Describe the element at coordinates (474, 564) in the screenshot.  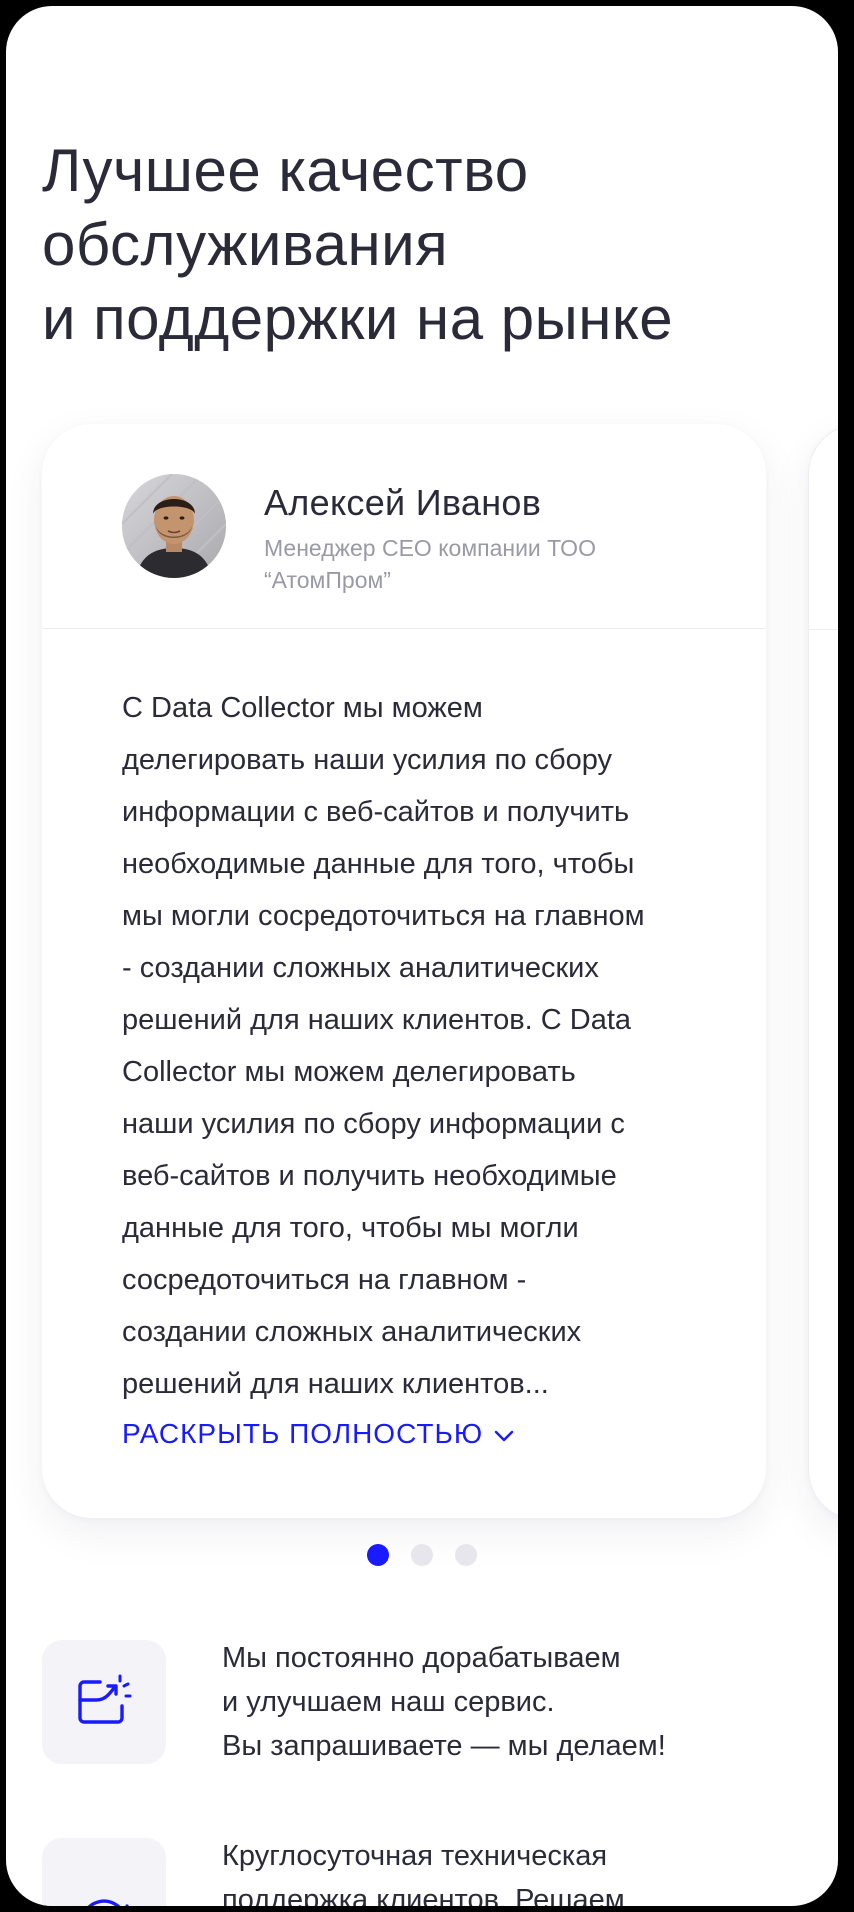
I see `author-role: Менеджер СЕО компании ТОО “АтомПром”` at that location.